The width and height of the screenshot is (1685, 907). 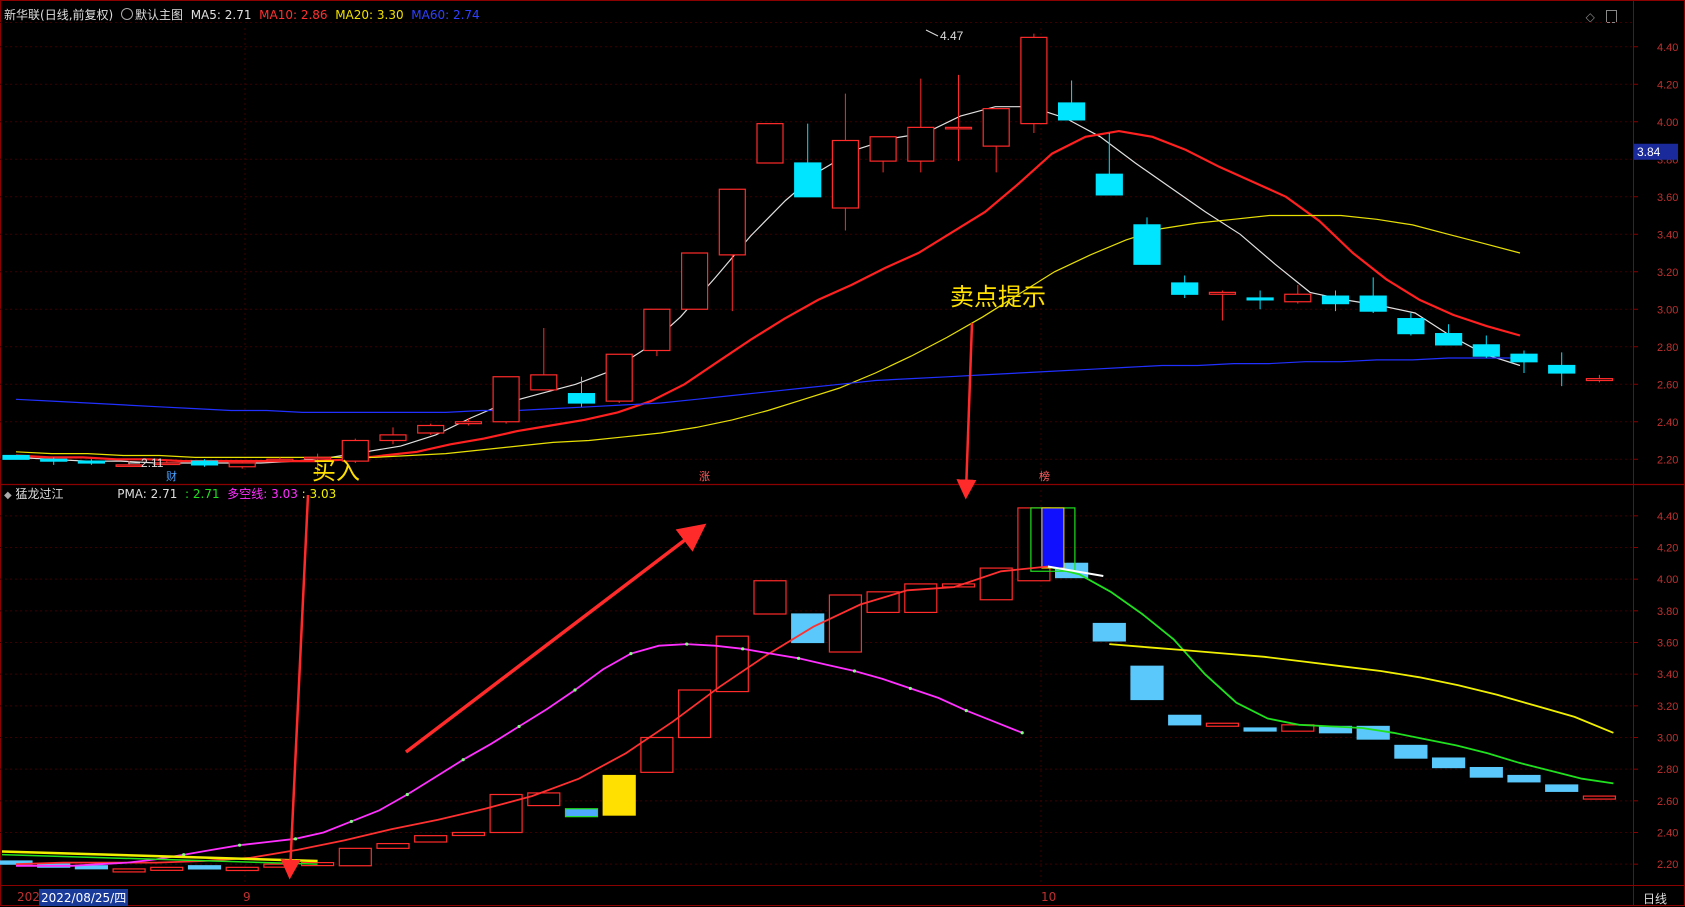 I want to click on date-cursor-label: 2022/08/25/四, so click(x=84, y=897).